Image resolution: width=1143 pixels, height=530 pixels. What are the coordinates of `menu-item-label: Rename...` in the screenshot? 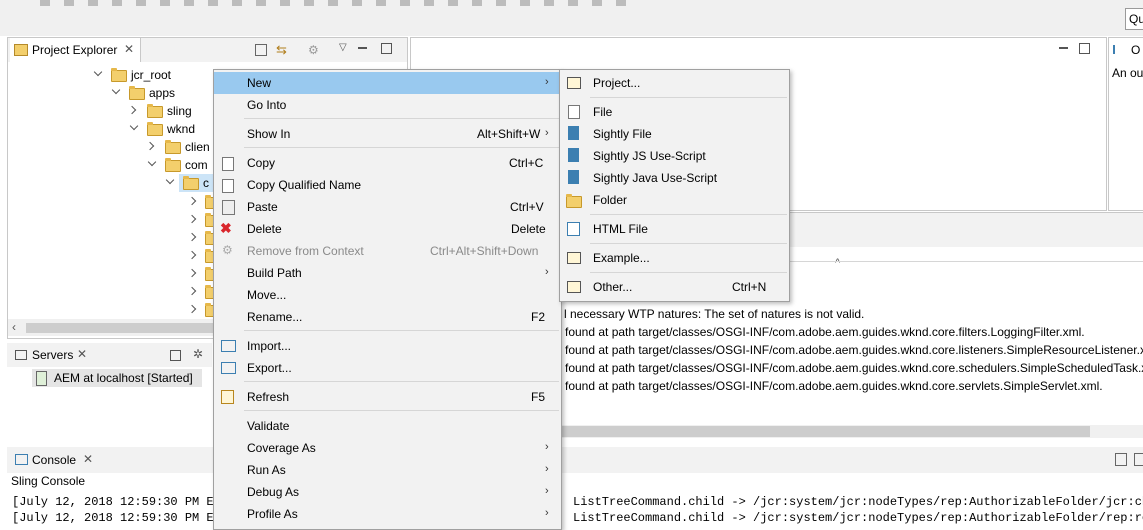 It's located at (275, 317).